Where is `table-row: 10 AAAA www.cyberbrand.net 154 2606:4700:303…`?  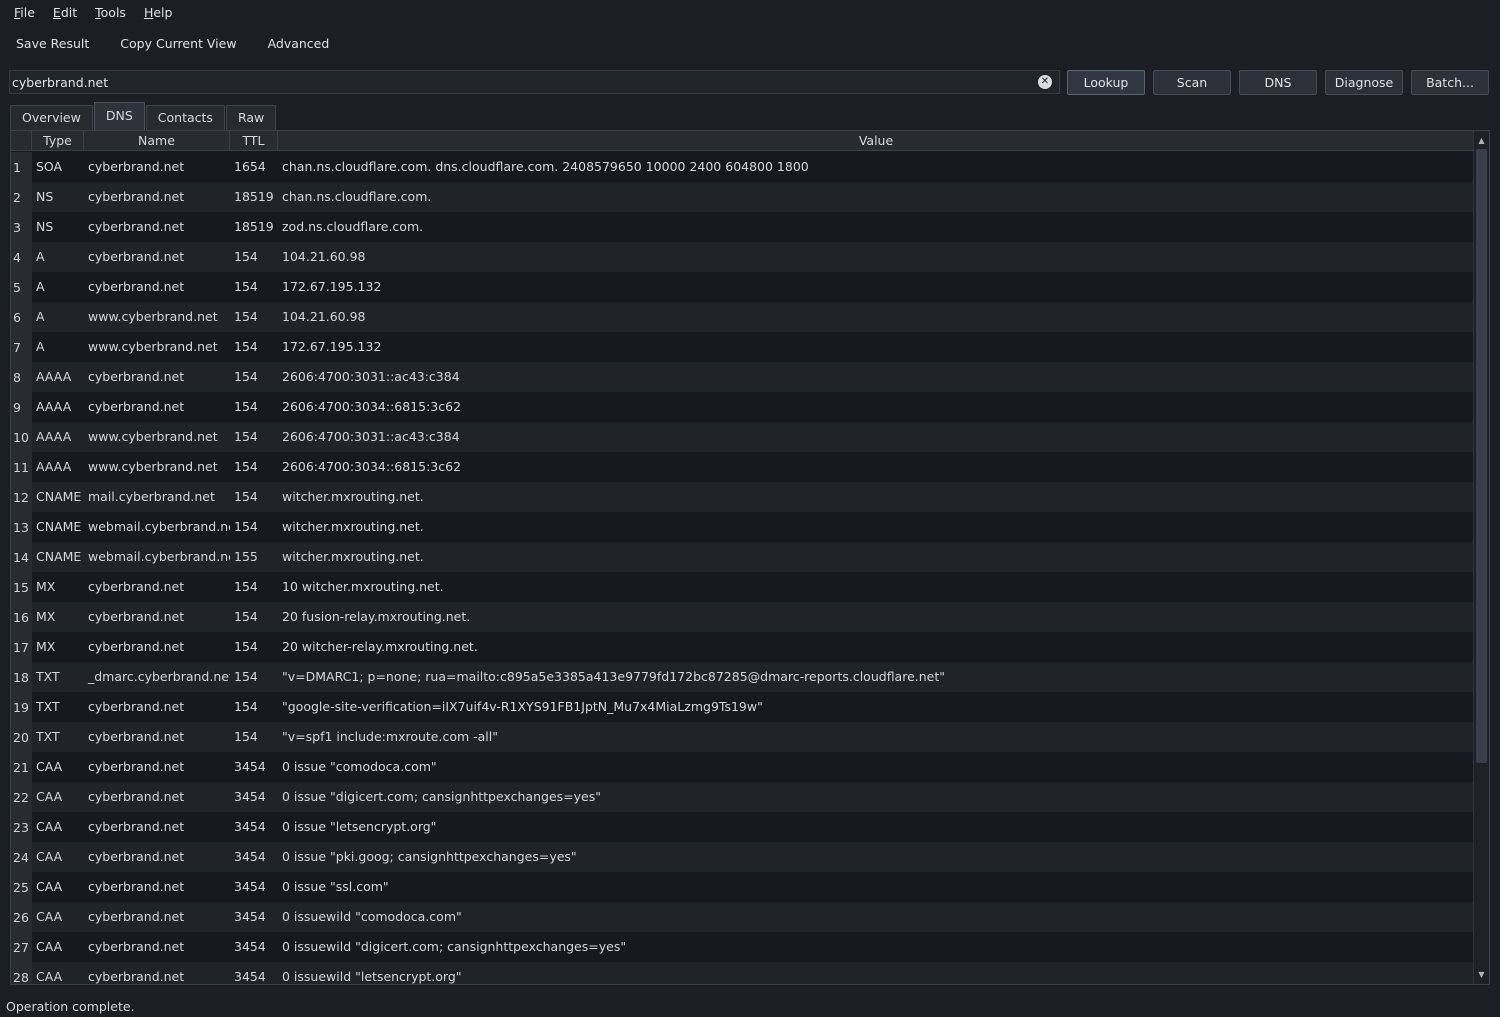 table-row: 10 AAAA www.cyberbrand.net 154 2606:4700:303… is located at coordinates (742, 437).